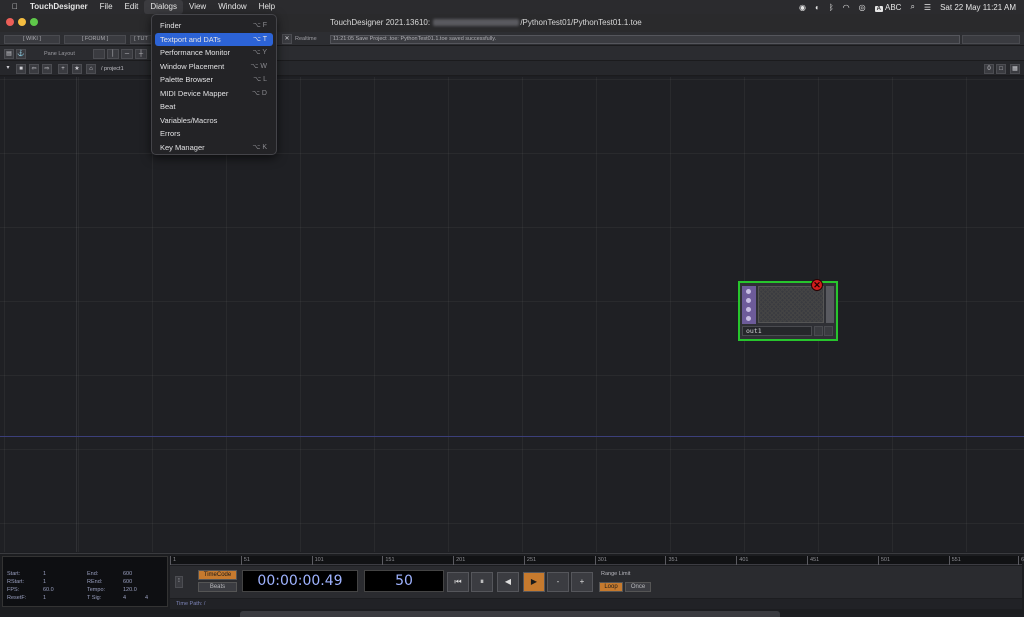 The width and height of the screenshot is (1024, 617). What do you see at coordinates (113, 54) in the screenshot?
I see `layout-split-button: │` at bounding box center [113, 54].